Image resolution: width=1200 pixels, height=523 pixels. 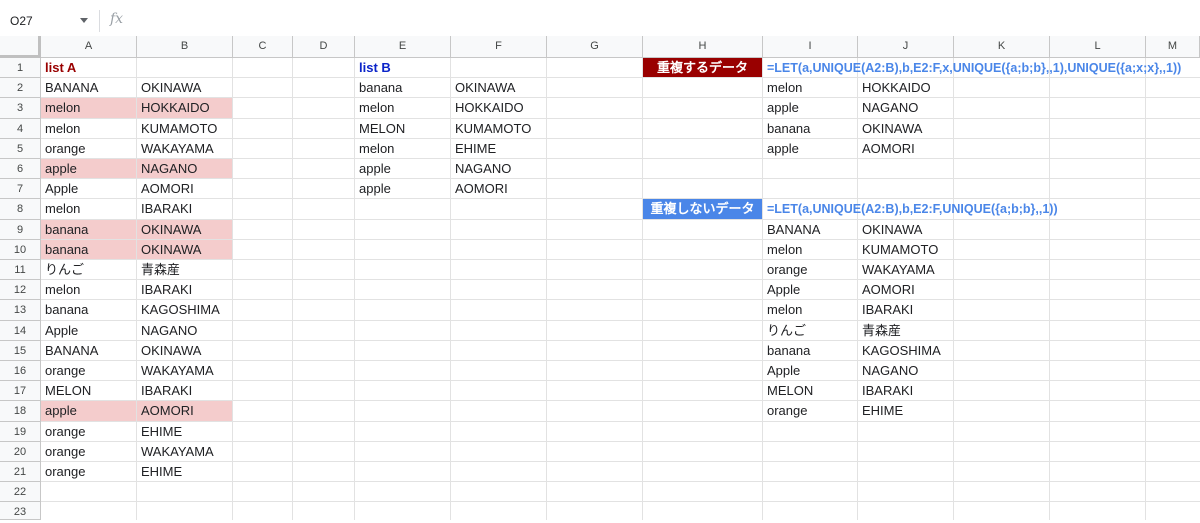 I want to click on list-a-cell: AOMORI, so click(x=184, y=188).